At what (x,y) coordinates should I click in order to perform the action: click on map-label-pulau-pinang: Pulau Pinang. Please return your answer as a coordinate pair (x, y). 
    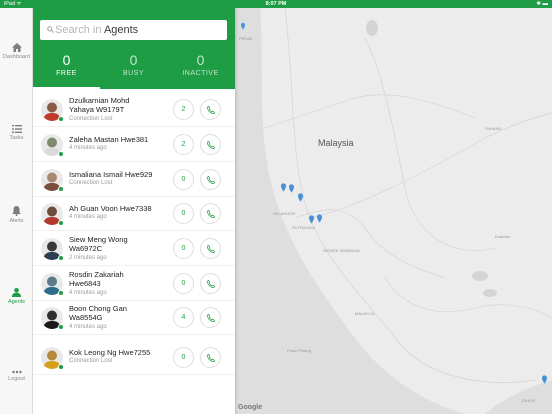
    Looking at the image, I should click on (299, 350).